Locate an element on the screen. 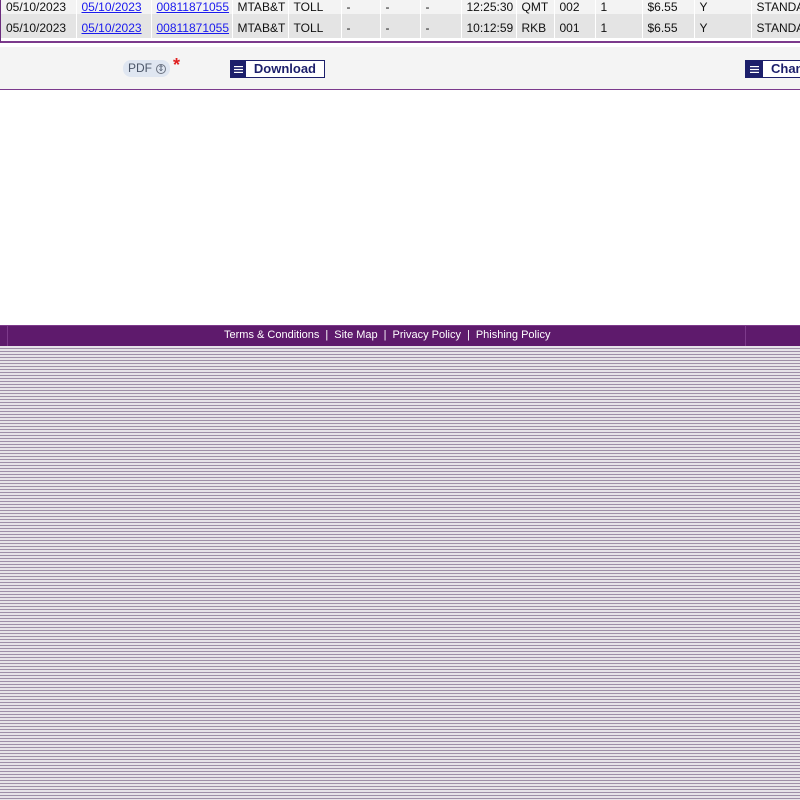 The height and width of the screenshot is (800, 800). action-bar: PDF ⇕ * Download Chan is located at coordinates (400, 68).